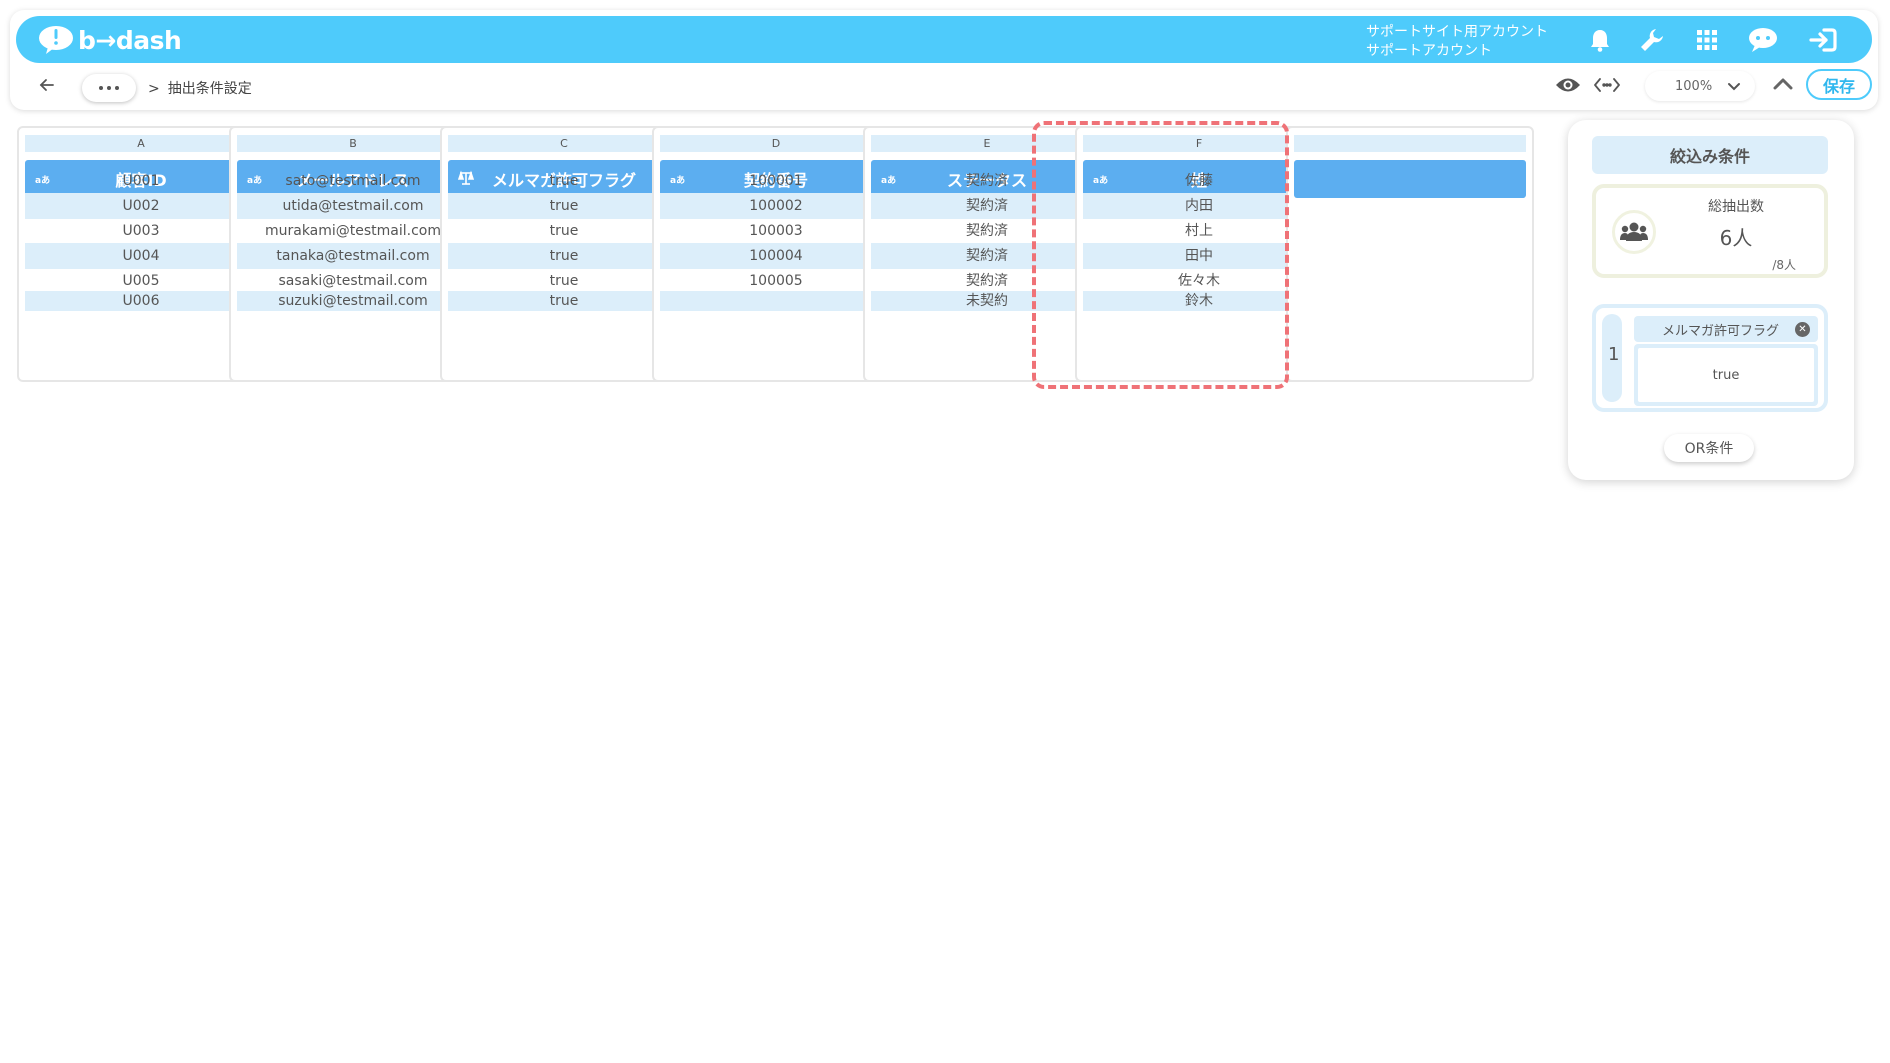 This screenshot has width=1890, height=1063. Describe the element at coordinates (1783, 86) in the screenshot. I see `chevron-up-icon` at that location.